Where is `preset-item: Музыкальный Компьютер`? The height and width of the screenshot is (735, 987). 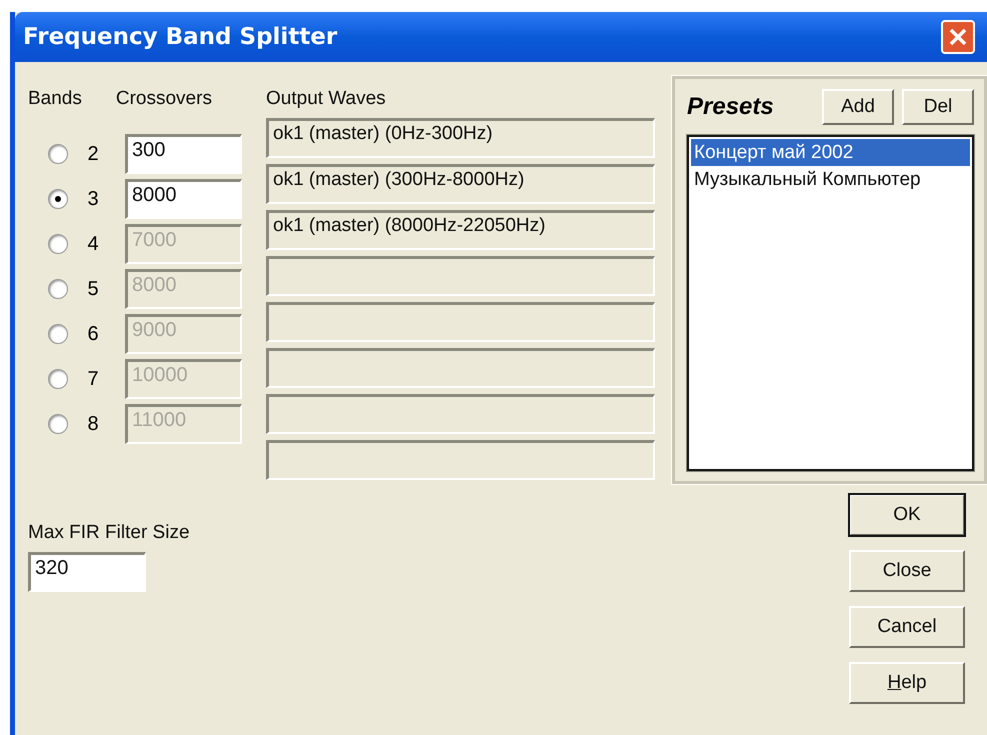 preset-item: Музыкальный Компьютер is located at coordinates (830, 179).